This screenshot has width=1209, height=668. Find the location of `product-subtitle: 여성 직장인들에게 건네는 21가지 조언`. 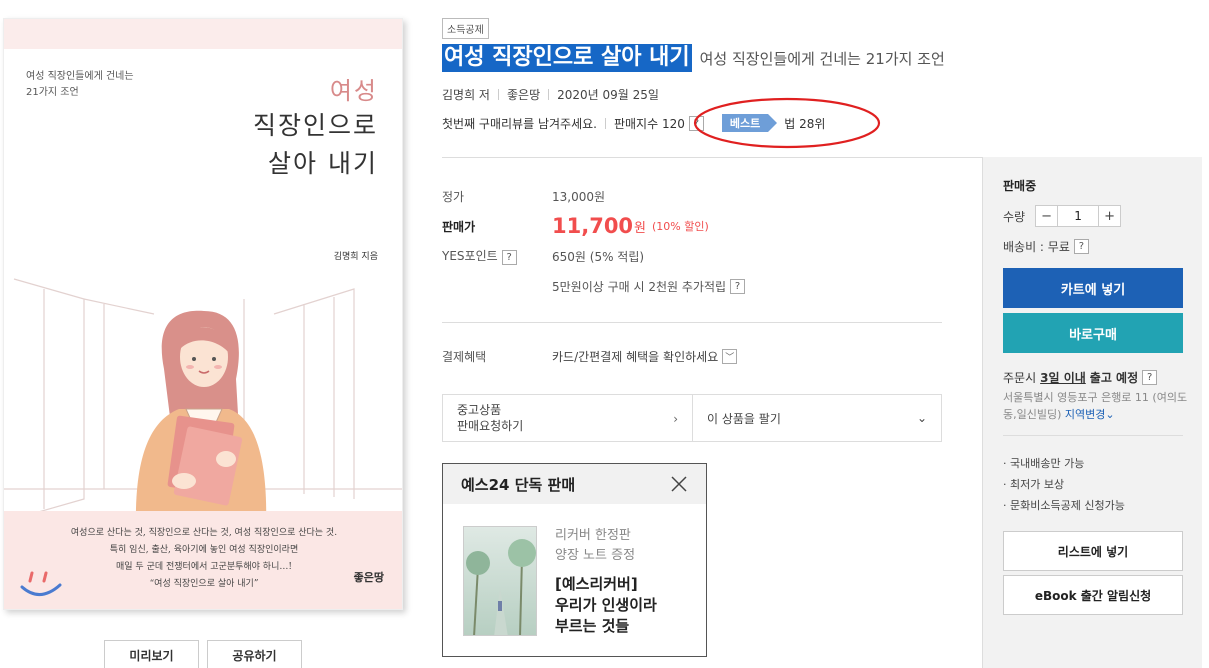

product-subtitle: 여성 직장인들에게 건네는 21가지 조언 is located at coordinates (822, 59).